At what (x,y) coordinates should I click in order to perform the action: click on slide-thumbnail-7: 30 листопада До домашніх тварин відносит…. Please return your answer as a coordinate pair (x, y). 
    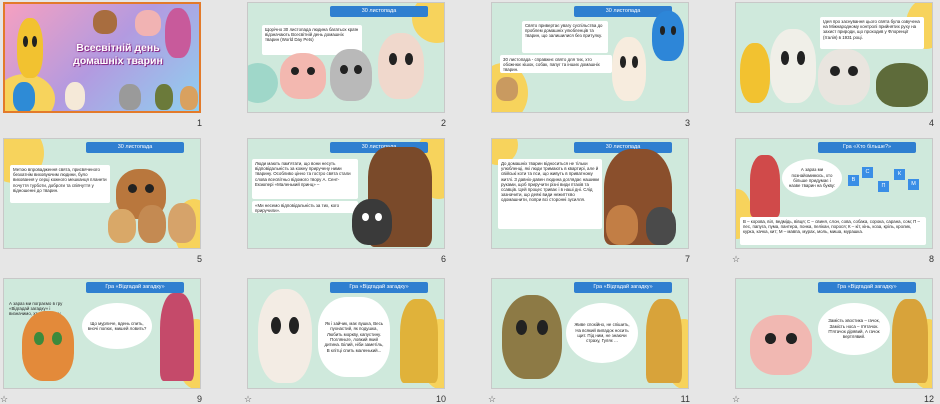
    Looking at the image, I should click on (605, 205).